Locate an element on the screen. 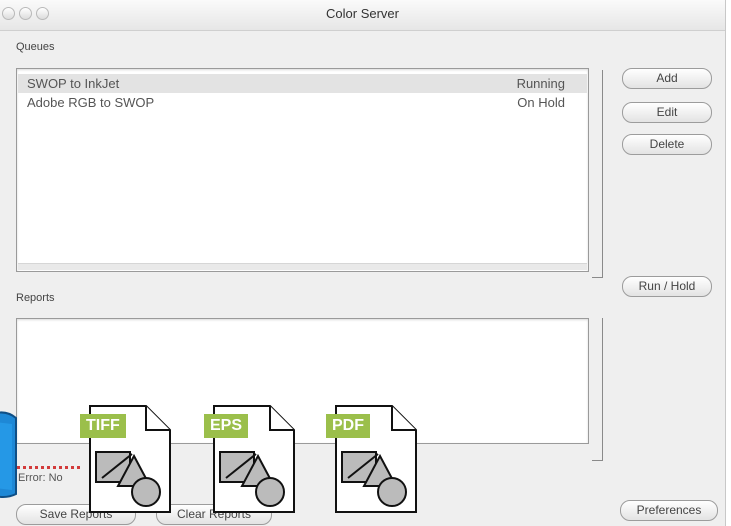 This screenshot has height=526, width=731. edit-button: Edit is located at coordinates (667, 112).